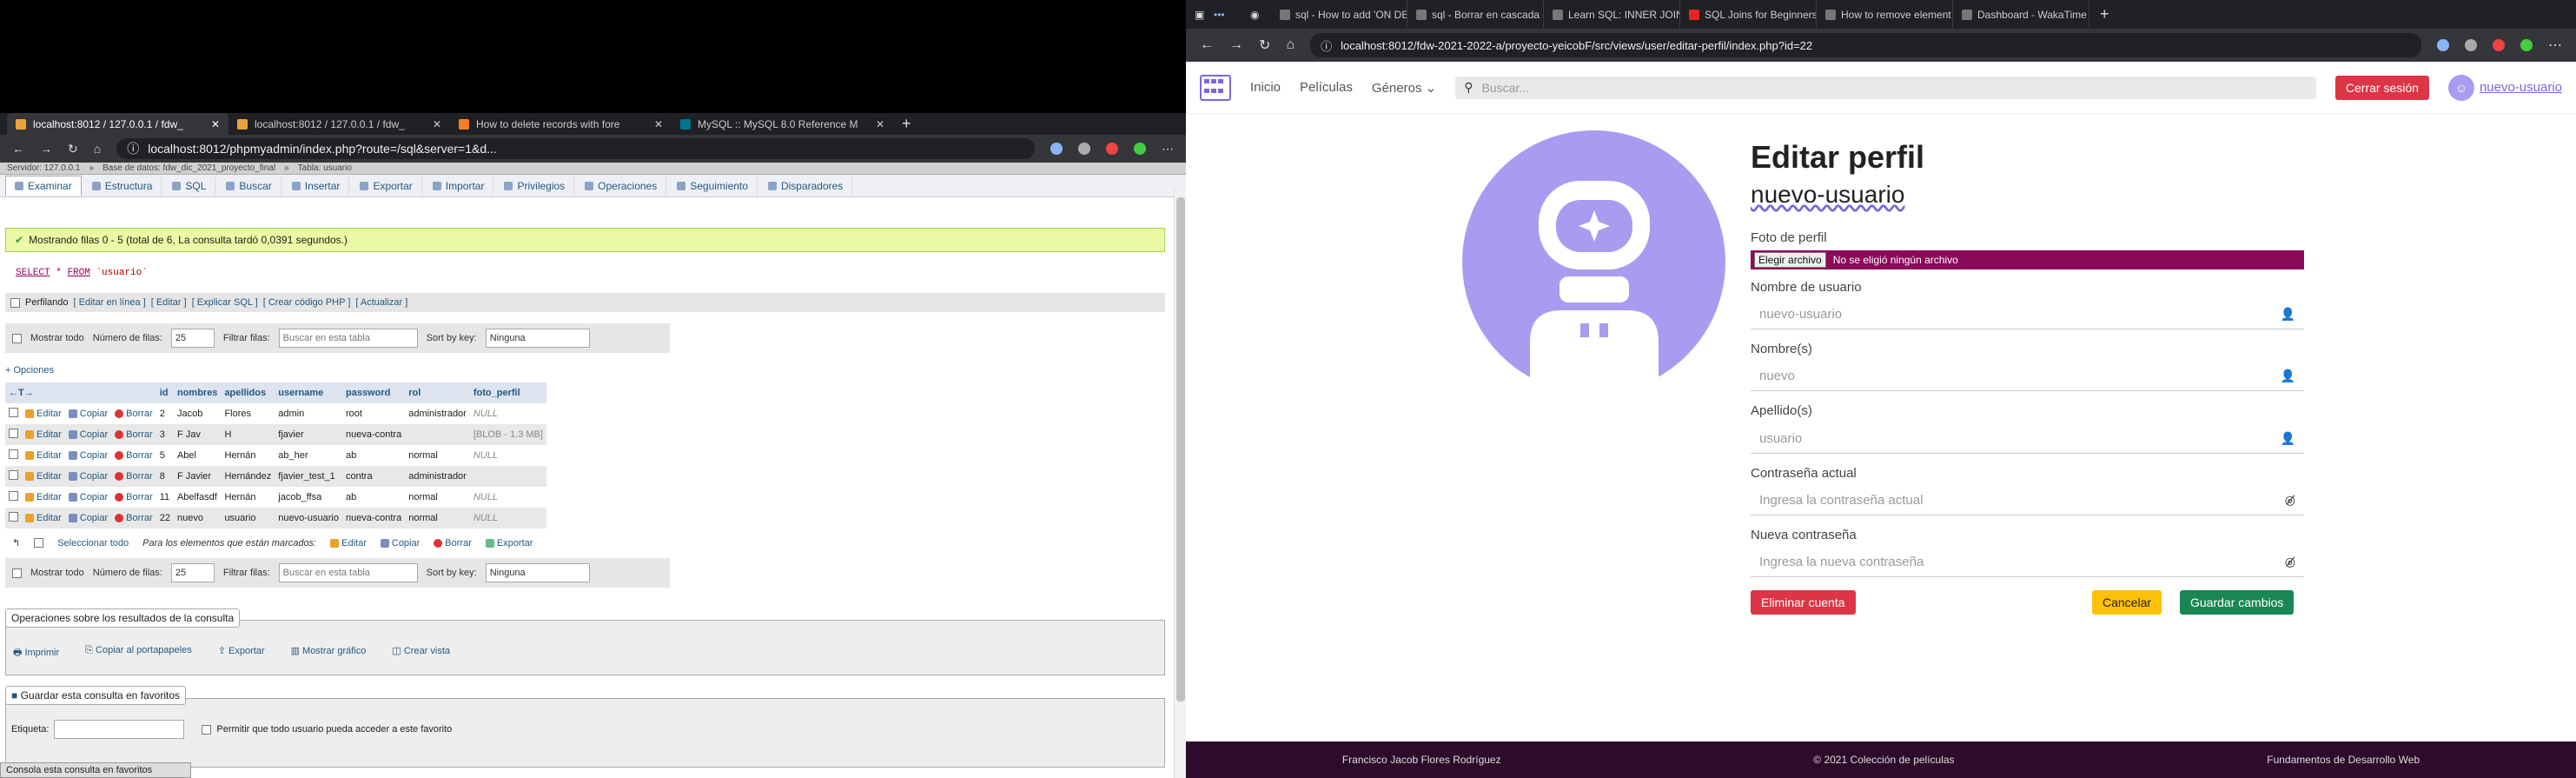  I want to click on bulk-edit: Editar, so click(348, 543).